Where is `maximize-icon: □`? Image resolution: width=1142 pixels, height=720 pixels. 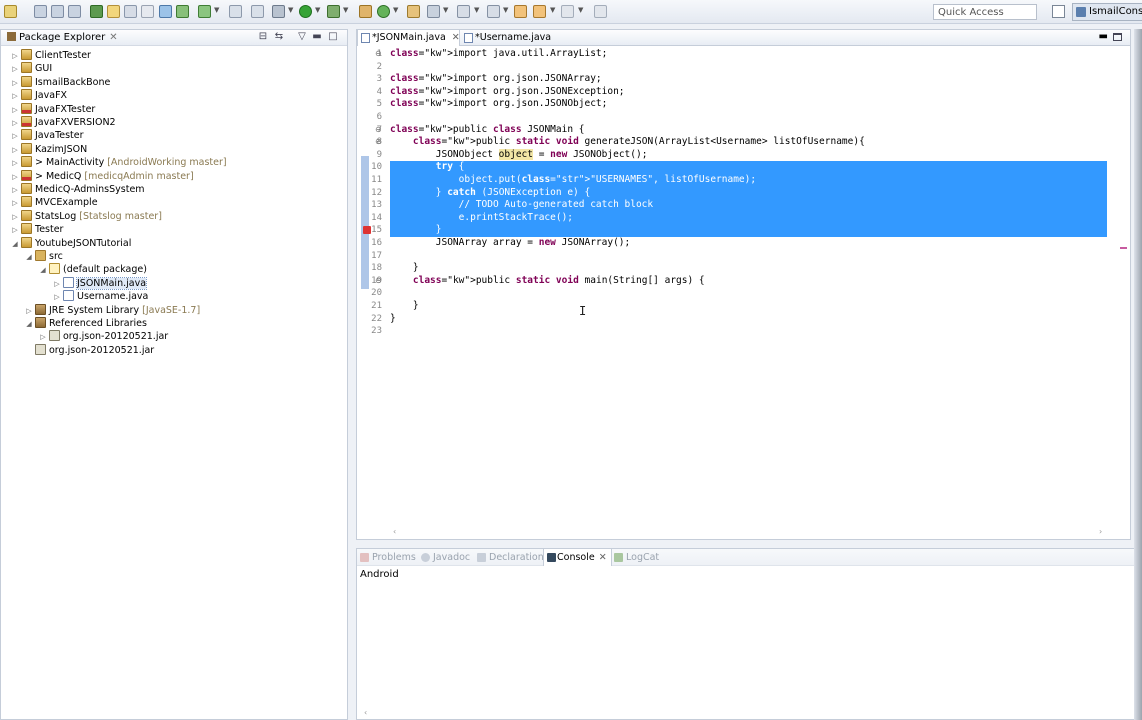 maximize-icon: □ is located at coordinates (333, 37).